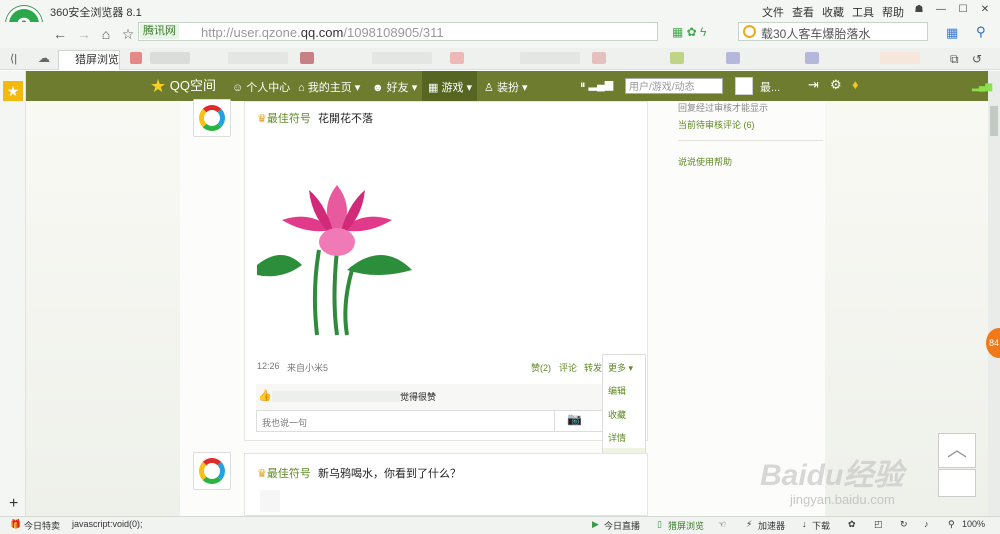 This screenshot has width=1000, height=534. I want to click on back-icon: ←, so click(60, 34).